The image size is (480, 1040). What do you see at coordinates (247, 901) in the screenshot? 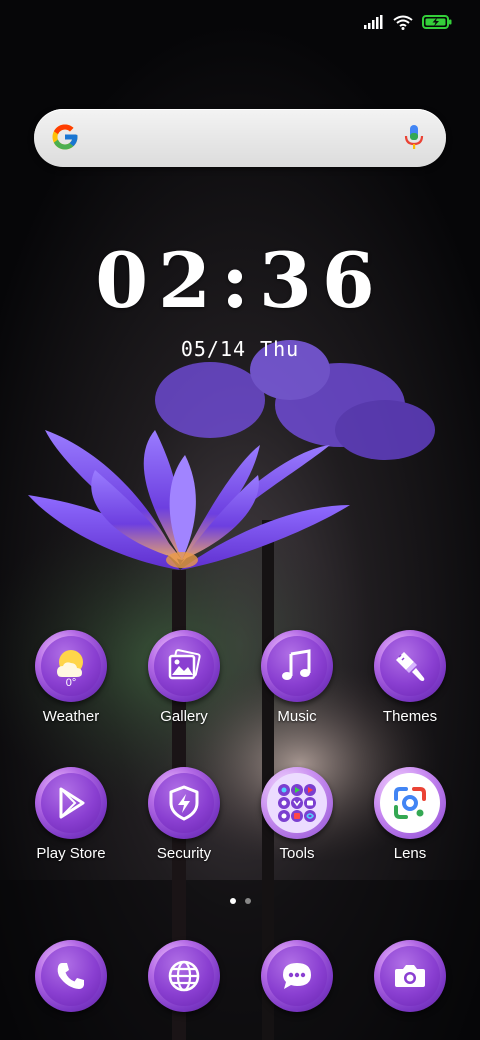
I see `page-dot` at bounding box center [247, 901].